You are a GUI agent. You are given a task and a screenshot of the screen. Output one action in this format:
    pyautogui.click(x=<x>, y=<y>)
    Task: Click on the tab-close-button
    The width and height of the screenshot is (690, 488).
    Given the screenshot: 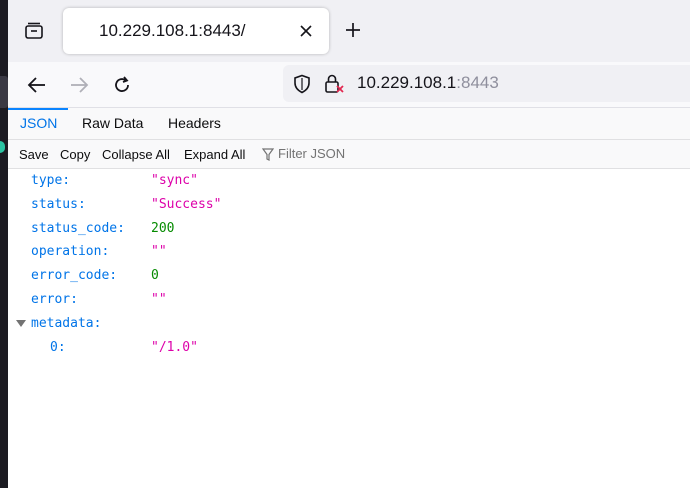 What is the action you would take?
    pyautogui.click(x=306, y=31)
    